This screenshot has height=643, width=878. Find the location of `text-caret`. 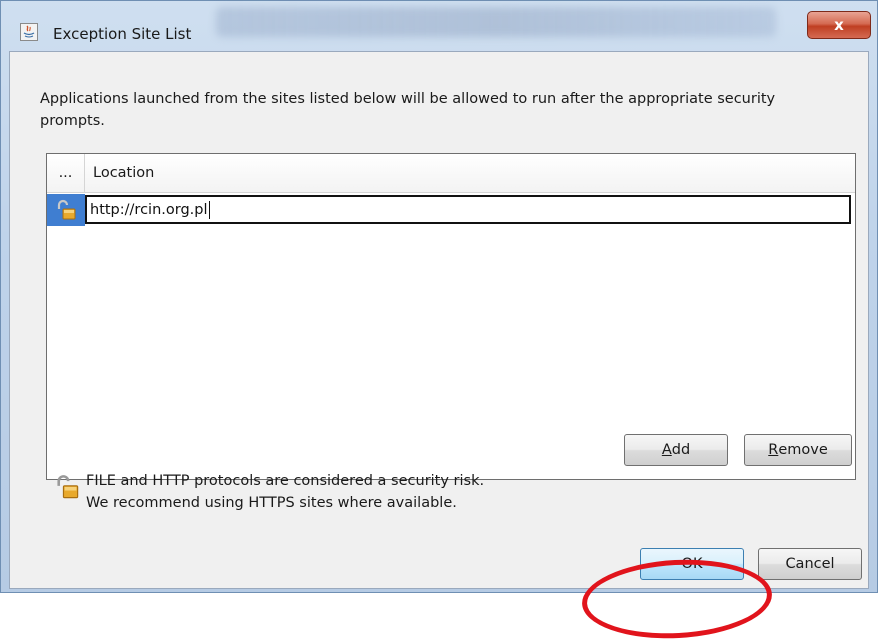

text-caret is located at coordinates (209, 209).